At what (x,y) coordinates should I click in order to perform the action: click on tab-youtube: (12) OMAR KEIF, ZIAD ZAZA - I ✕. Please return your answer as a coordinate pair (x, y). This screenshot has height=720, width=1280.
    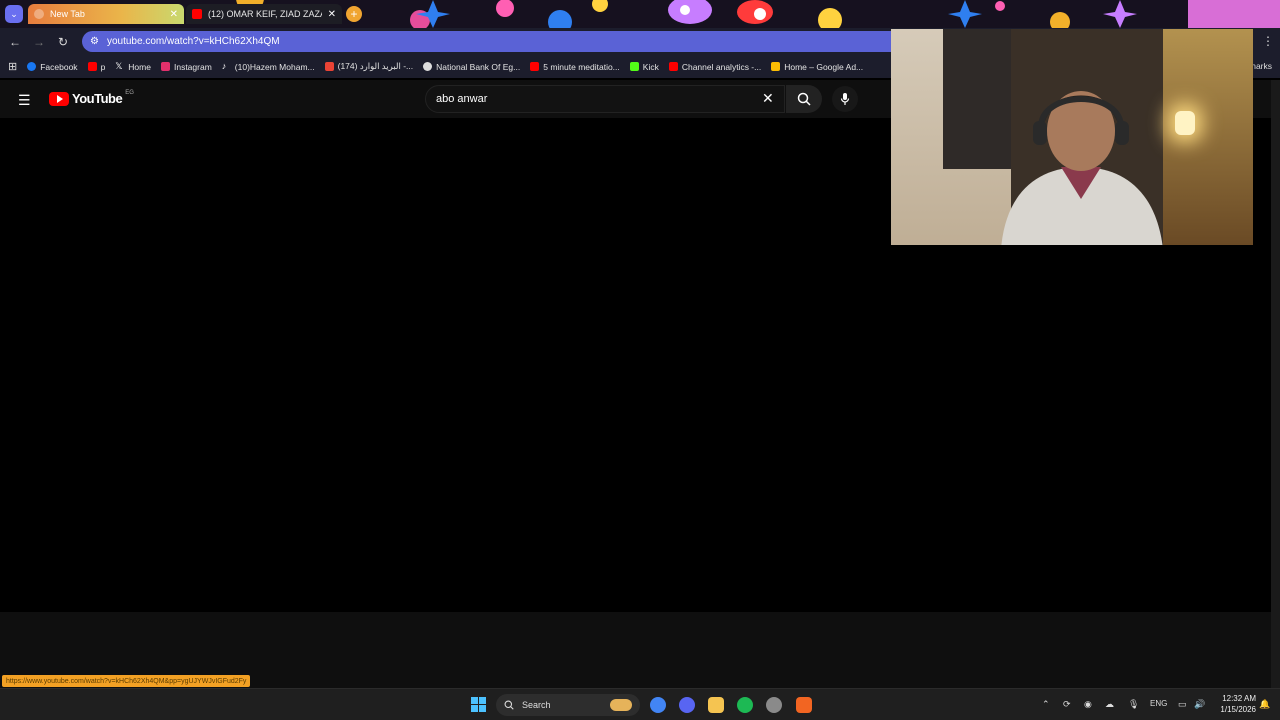
    Looking at the image, I should click on (264, 14).